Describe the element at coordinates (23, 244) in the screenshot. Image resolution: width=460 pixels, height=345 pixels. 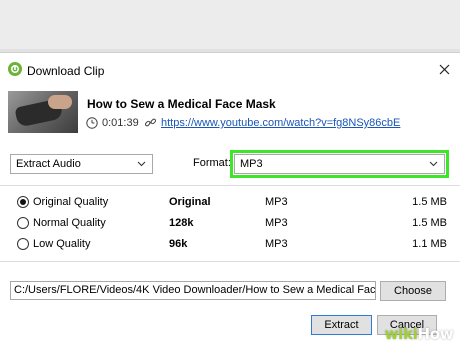
I see `quality-radio-low` at that location.